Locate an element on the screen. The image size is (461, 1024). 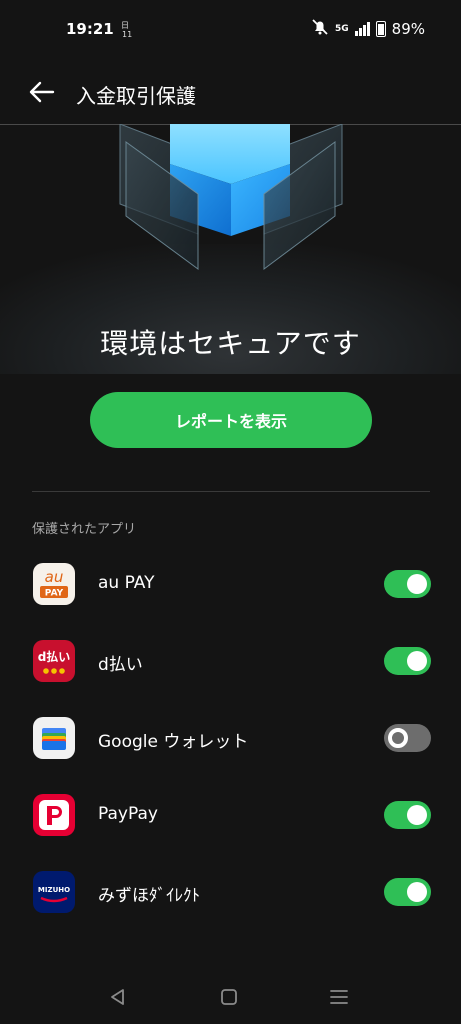
protection-toggle-paypay is located at coordinates (407, 815).